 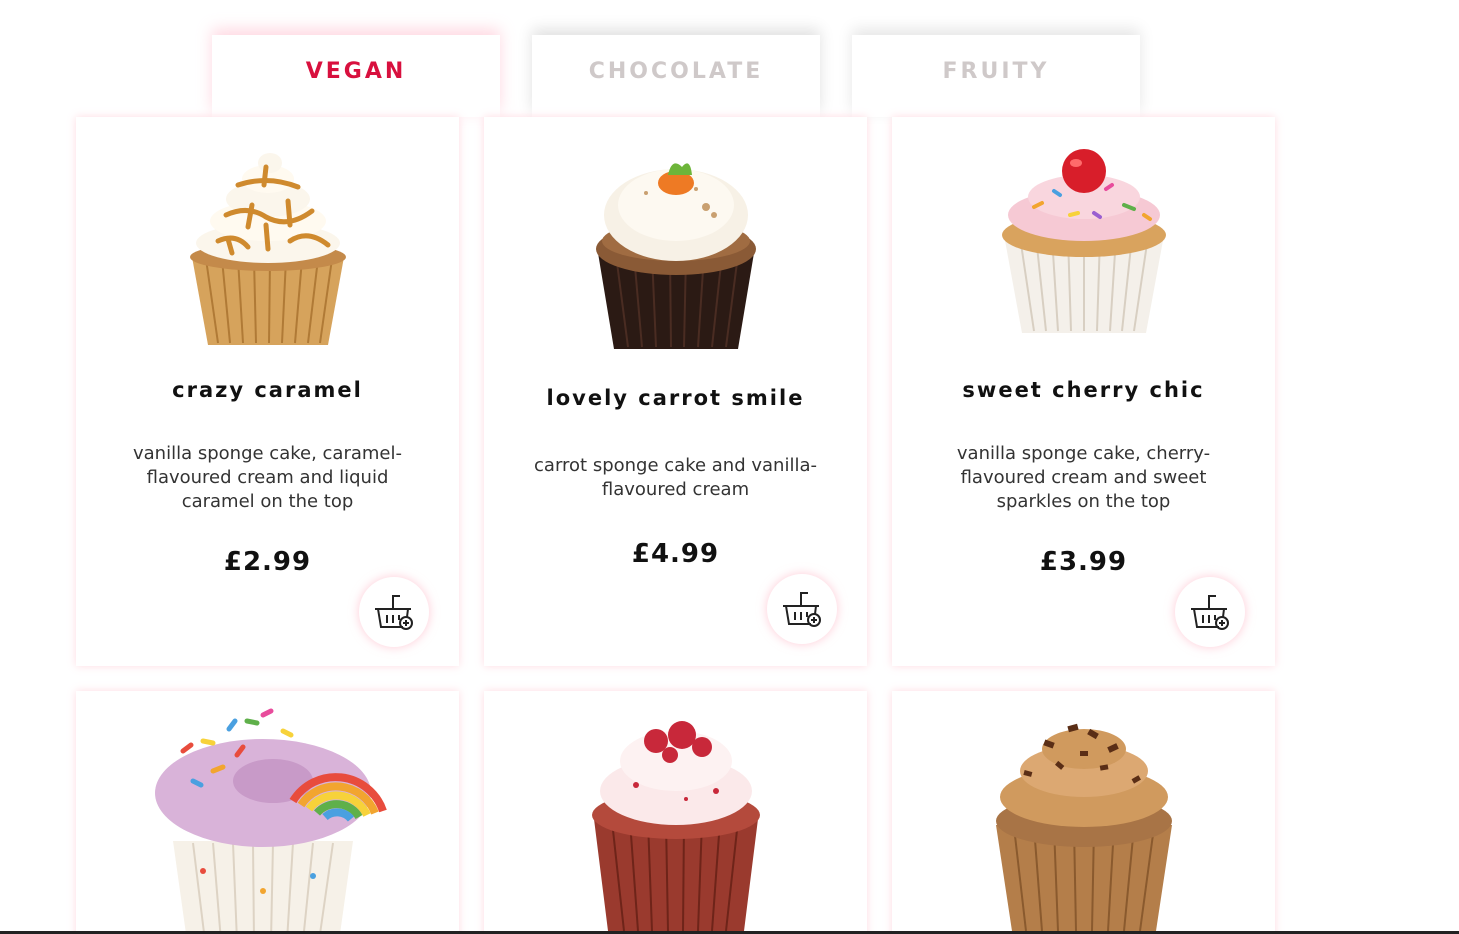 I want to click on product-name: sweet cherry chic, so click(x=1083, y=390).